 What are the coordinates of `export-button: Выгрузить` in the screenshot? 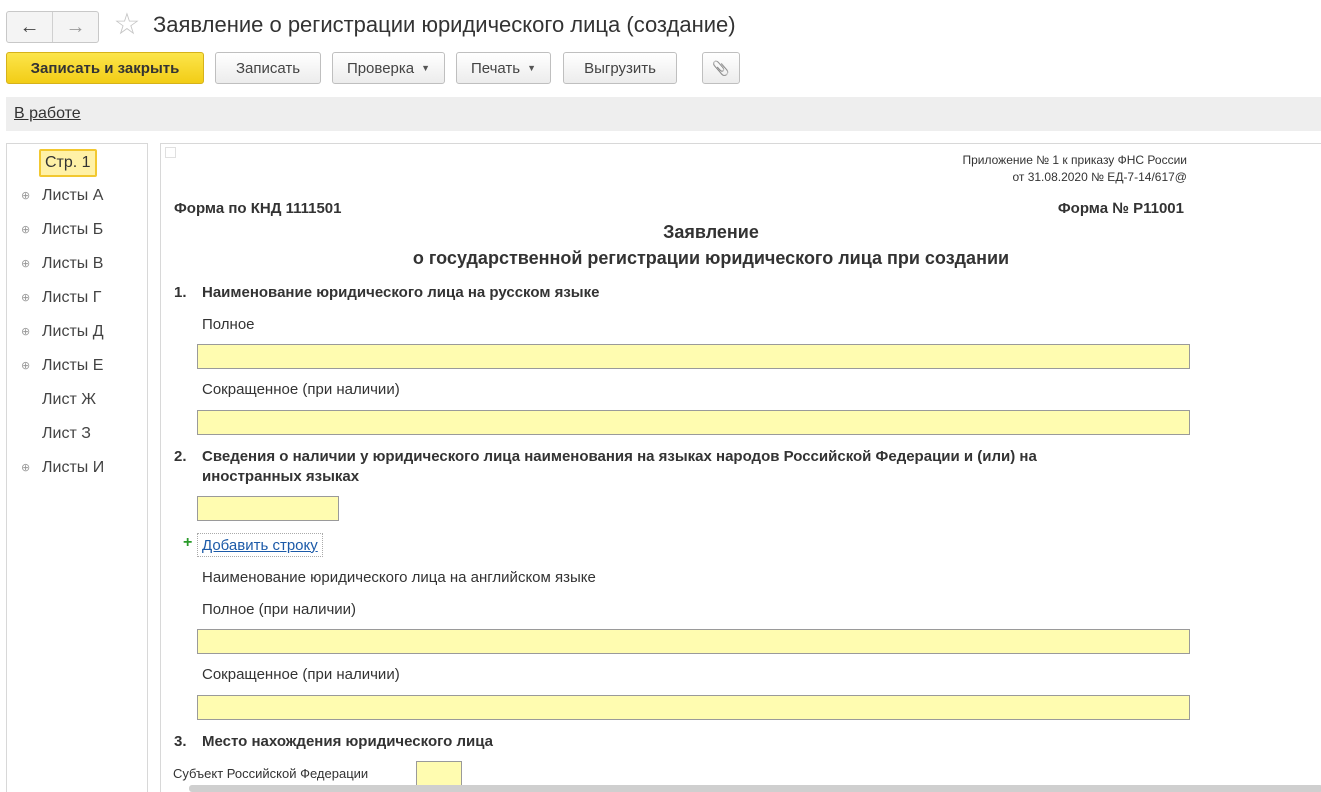 It's located at (620, 68).